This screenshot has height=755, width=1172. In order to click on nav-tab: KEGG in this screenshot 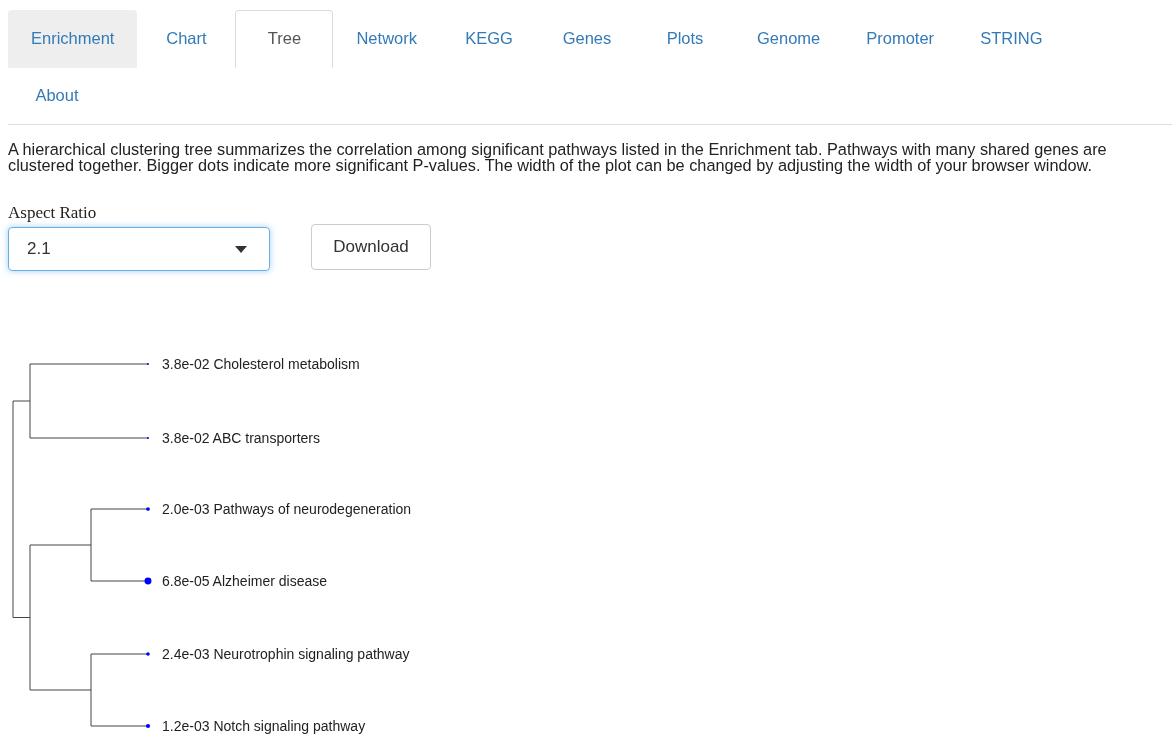, I will do `click(488, 39)`.